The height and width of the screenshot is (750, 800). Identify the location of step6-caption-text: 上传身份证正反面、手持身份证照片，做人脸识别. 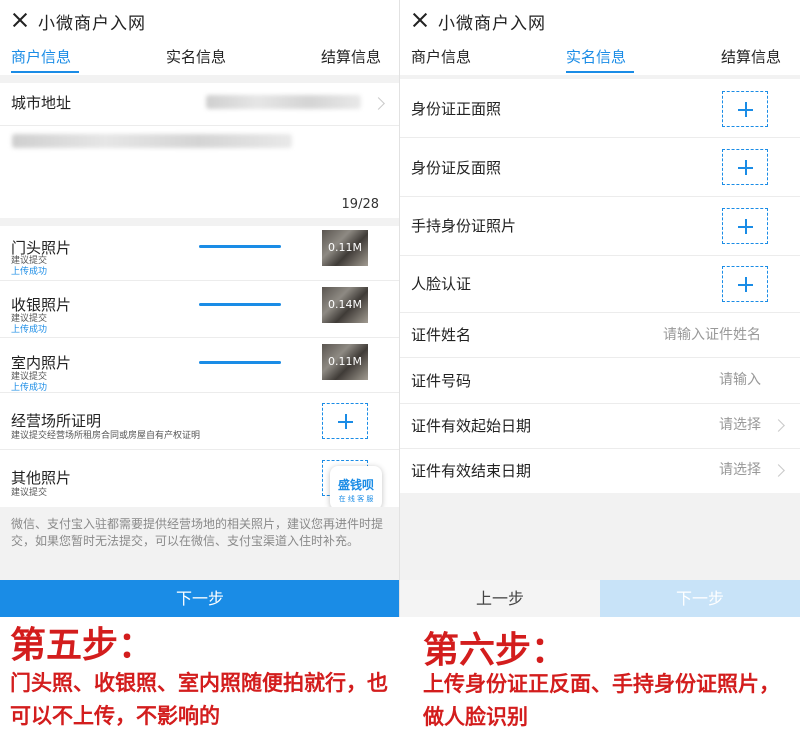
(601, 700).